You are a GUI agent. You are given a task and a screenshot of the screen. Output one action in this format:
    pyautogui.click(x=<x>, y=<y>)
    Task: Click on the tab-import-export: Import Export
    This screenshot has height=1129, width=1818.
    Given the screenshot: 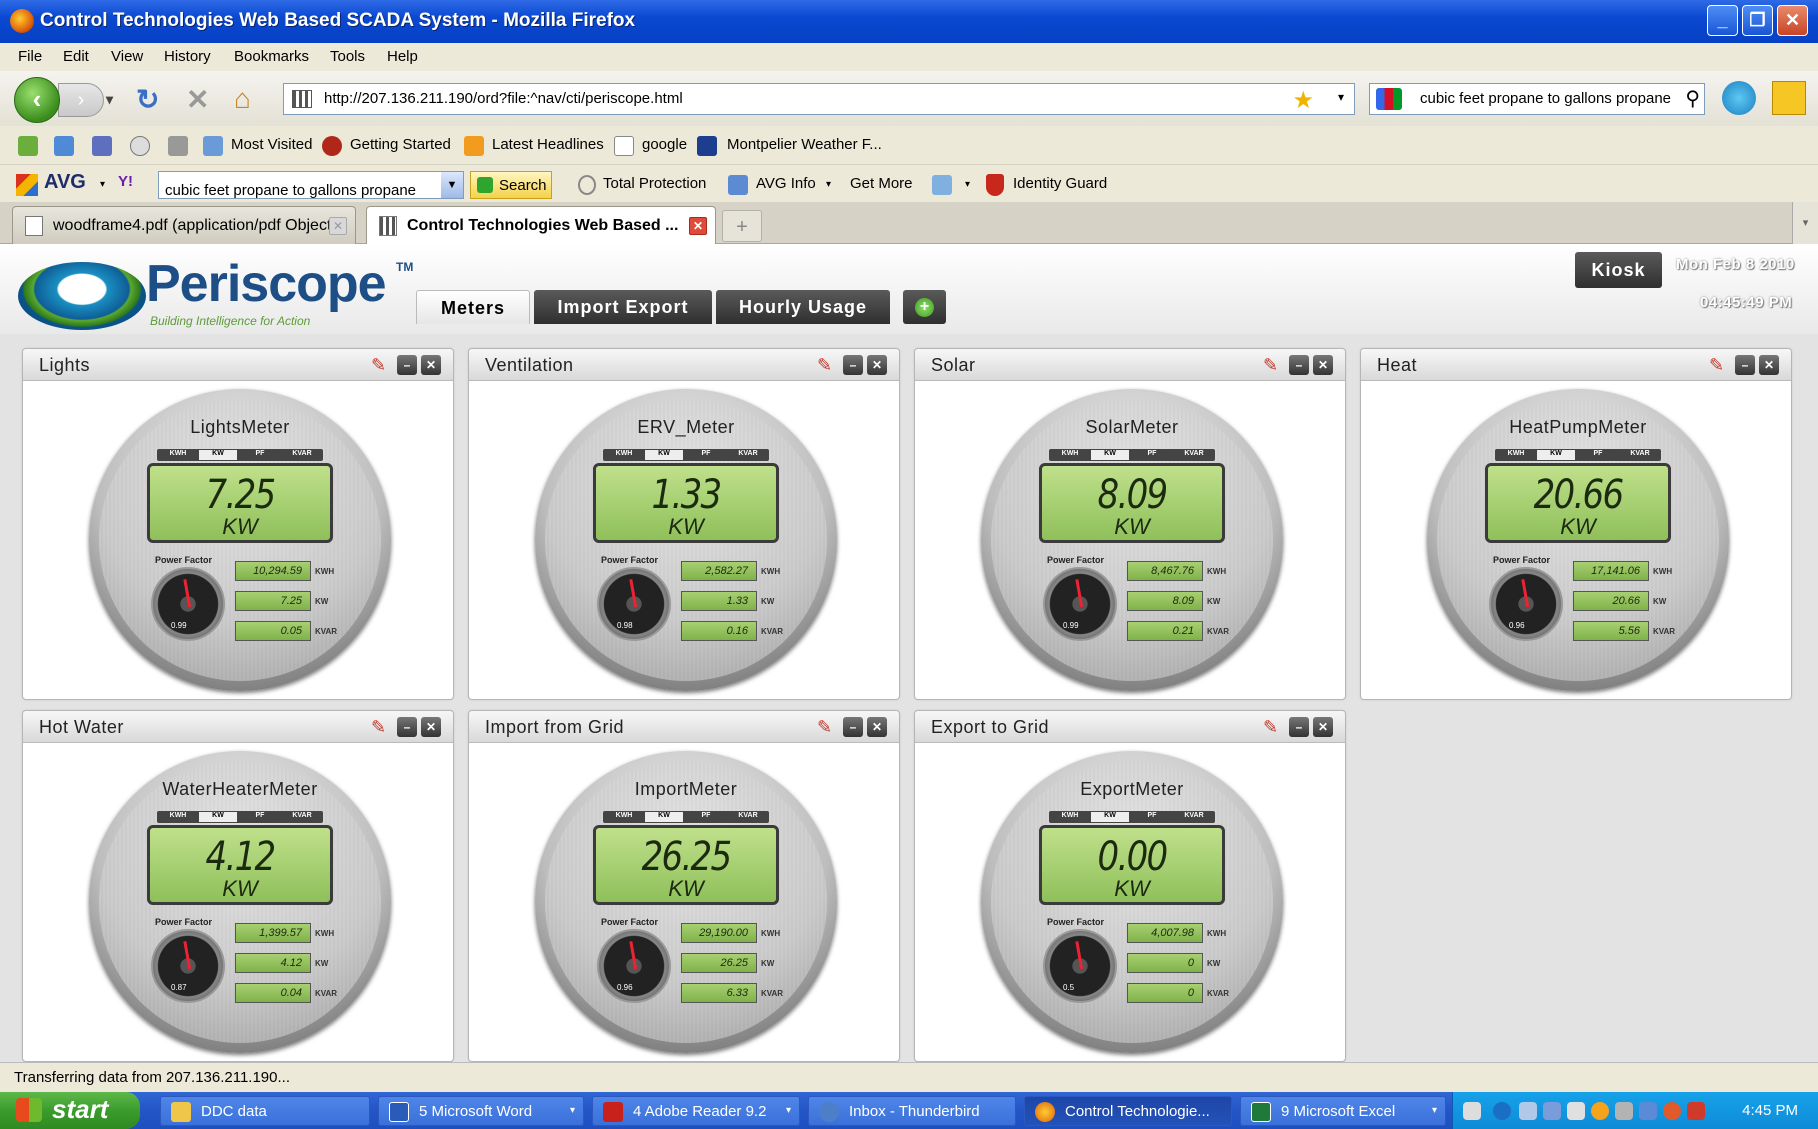 What is the action you would take?
    pyautogui.click(x=623, y=307)
    